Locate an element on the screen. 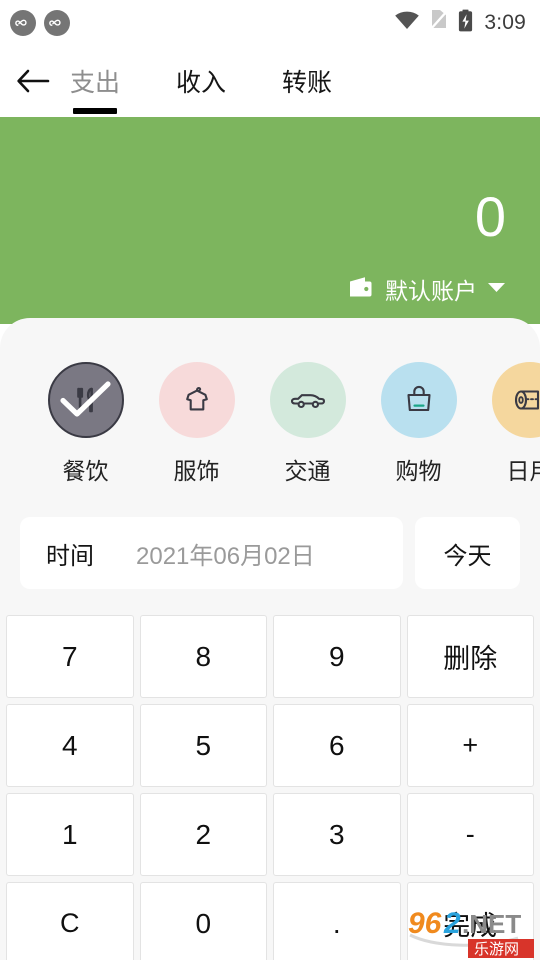 This screenshot has height=960, width=540. battery-charging-icon is located at coordinates (465, 23).